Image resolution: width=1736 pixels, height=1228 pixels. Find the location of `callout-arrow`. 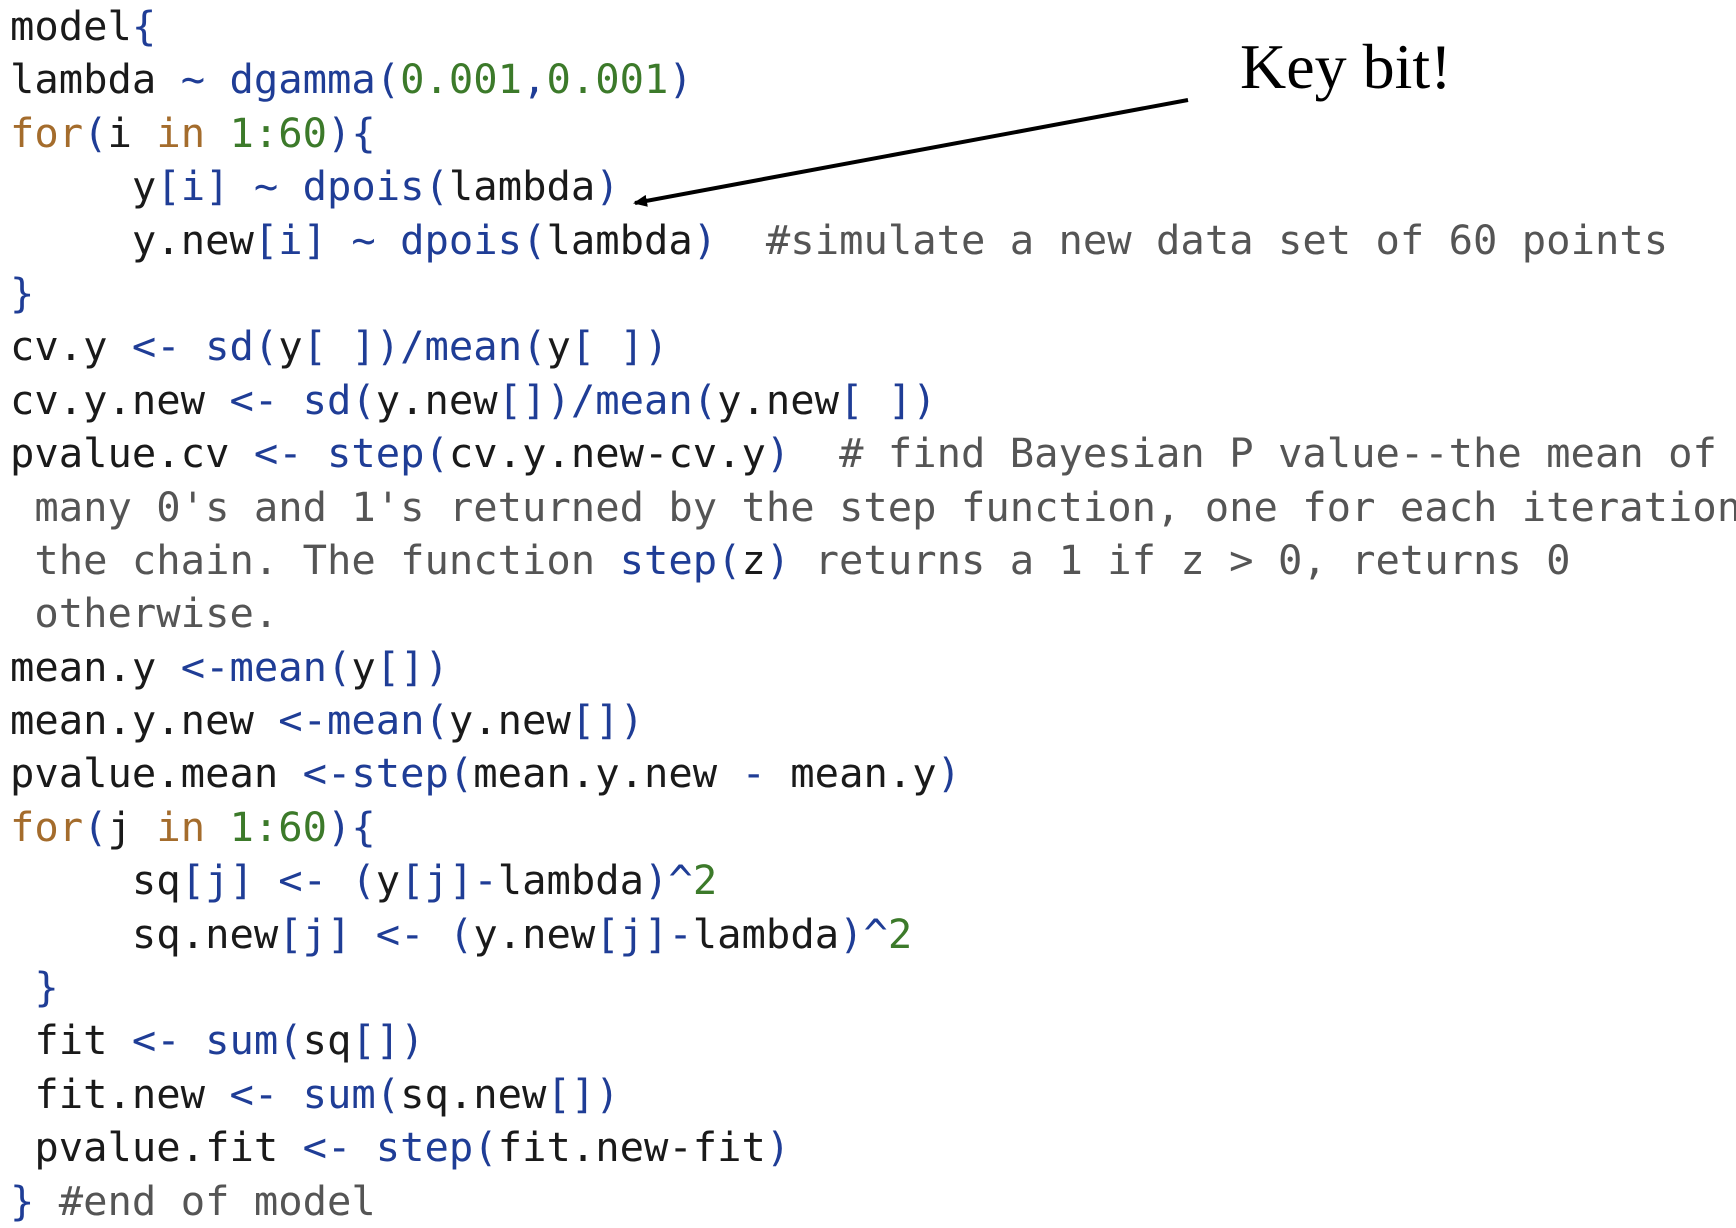

callout-arrow is located at coordinates (911, 152).